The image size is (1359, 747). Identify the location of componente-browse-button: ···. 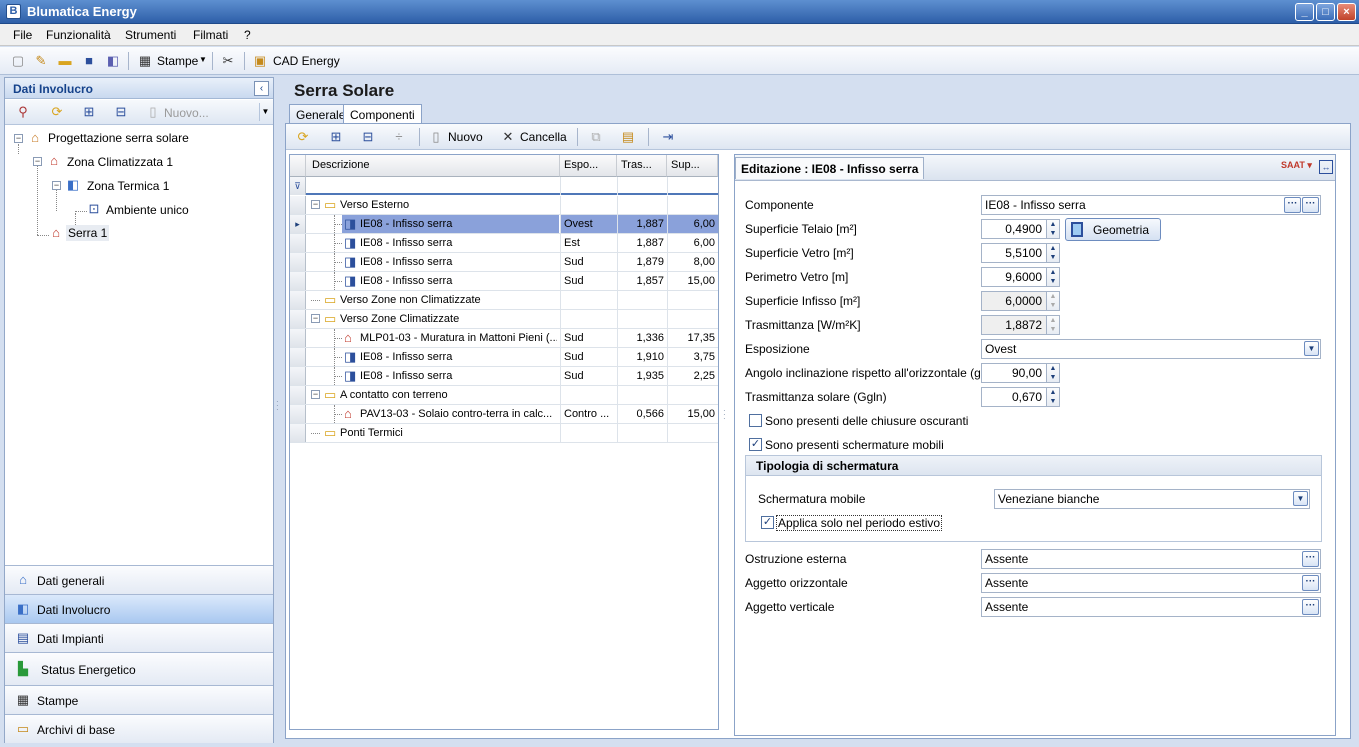
(1292, 205).